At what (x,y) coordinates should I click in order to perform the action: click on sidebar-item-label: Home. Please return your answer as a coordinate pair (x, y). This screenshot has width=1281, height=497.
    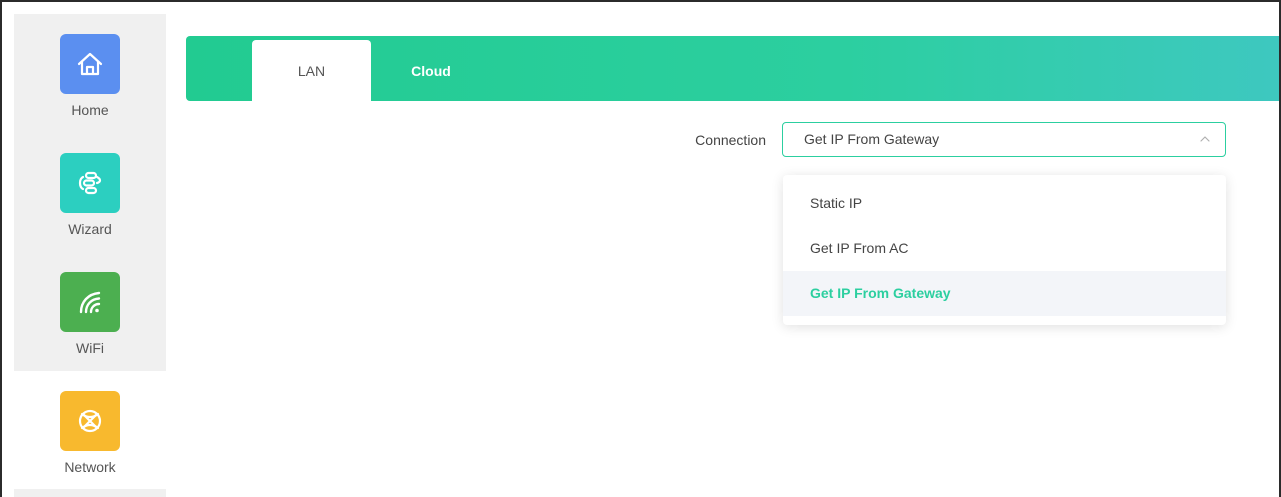
    Looking at the image, I should click on (90, 110).